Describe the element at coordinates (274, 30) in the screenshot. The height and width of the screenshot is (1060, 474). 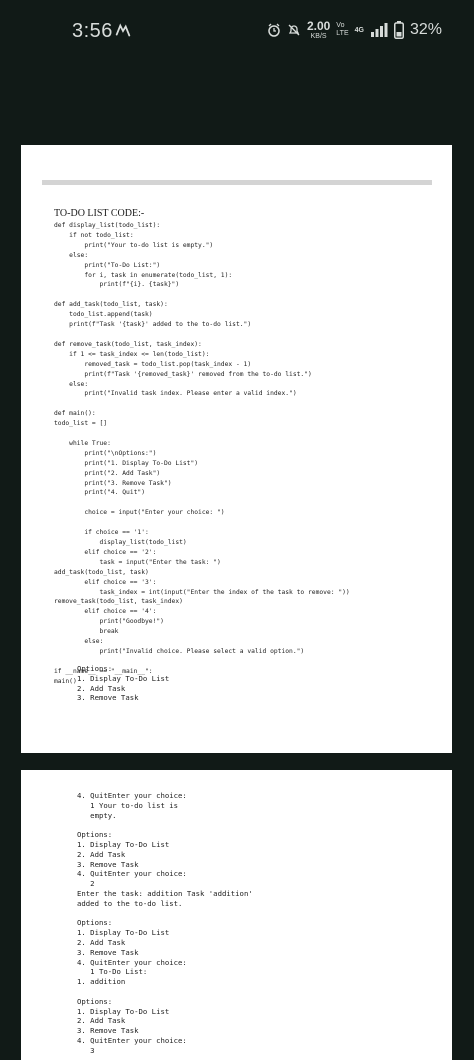
I see `alarm-icon` at that location.